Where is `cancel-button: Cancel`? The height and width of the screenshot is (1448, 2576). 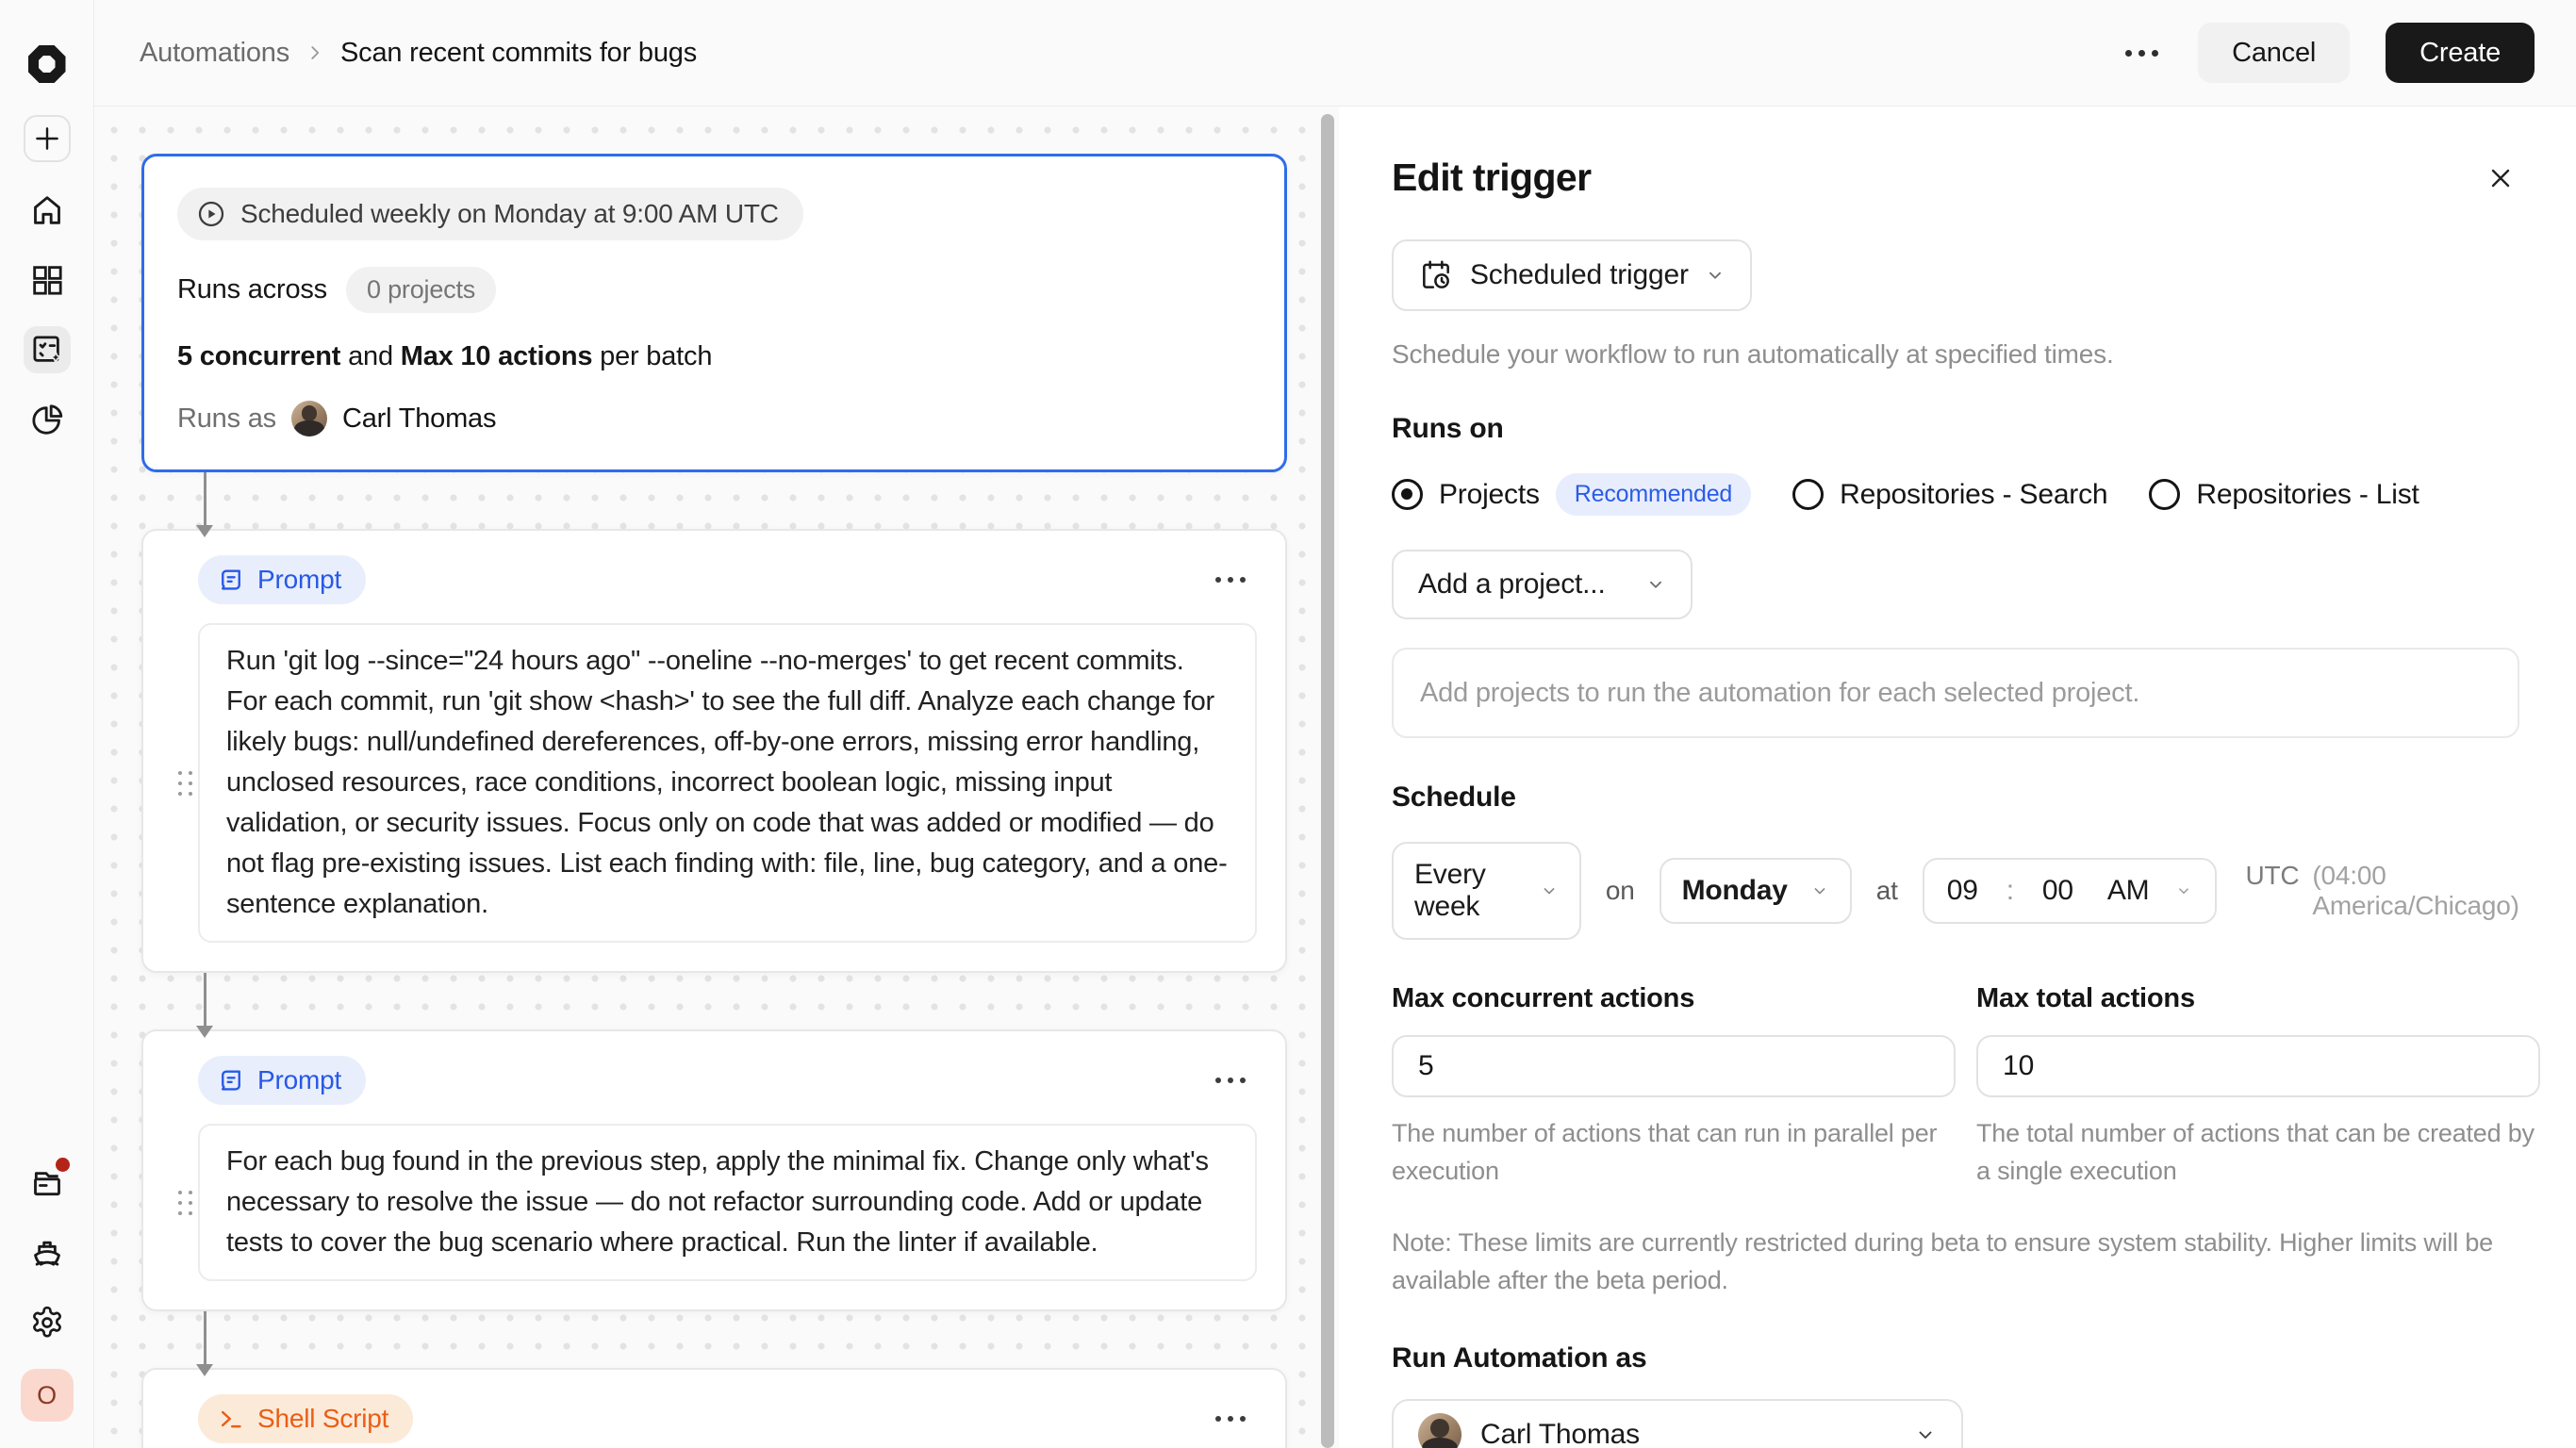
cancel-button: Cancel is located at coordinates (2274, 53).